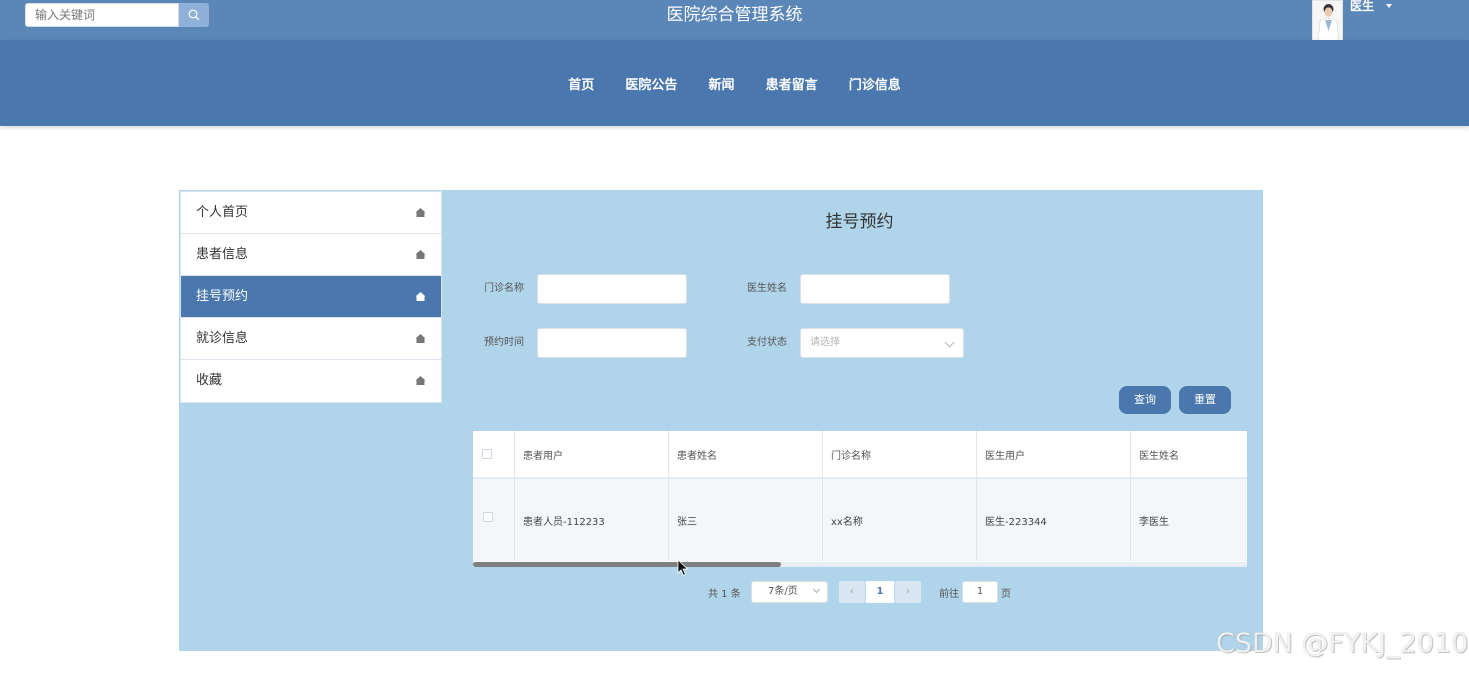 The image size is (1469, 673). I want to click on column-header: 患者用户, so click(592, 454).